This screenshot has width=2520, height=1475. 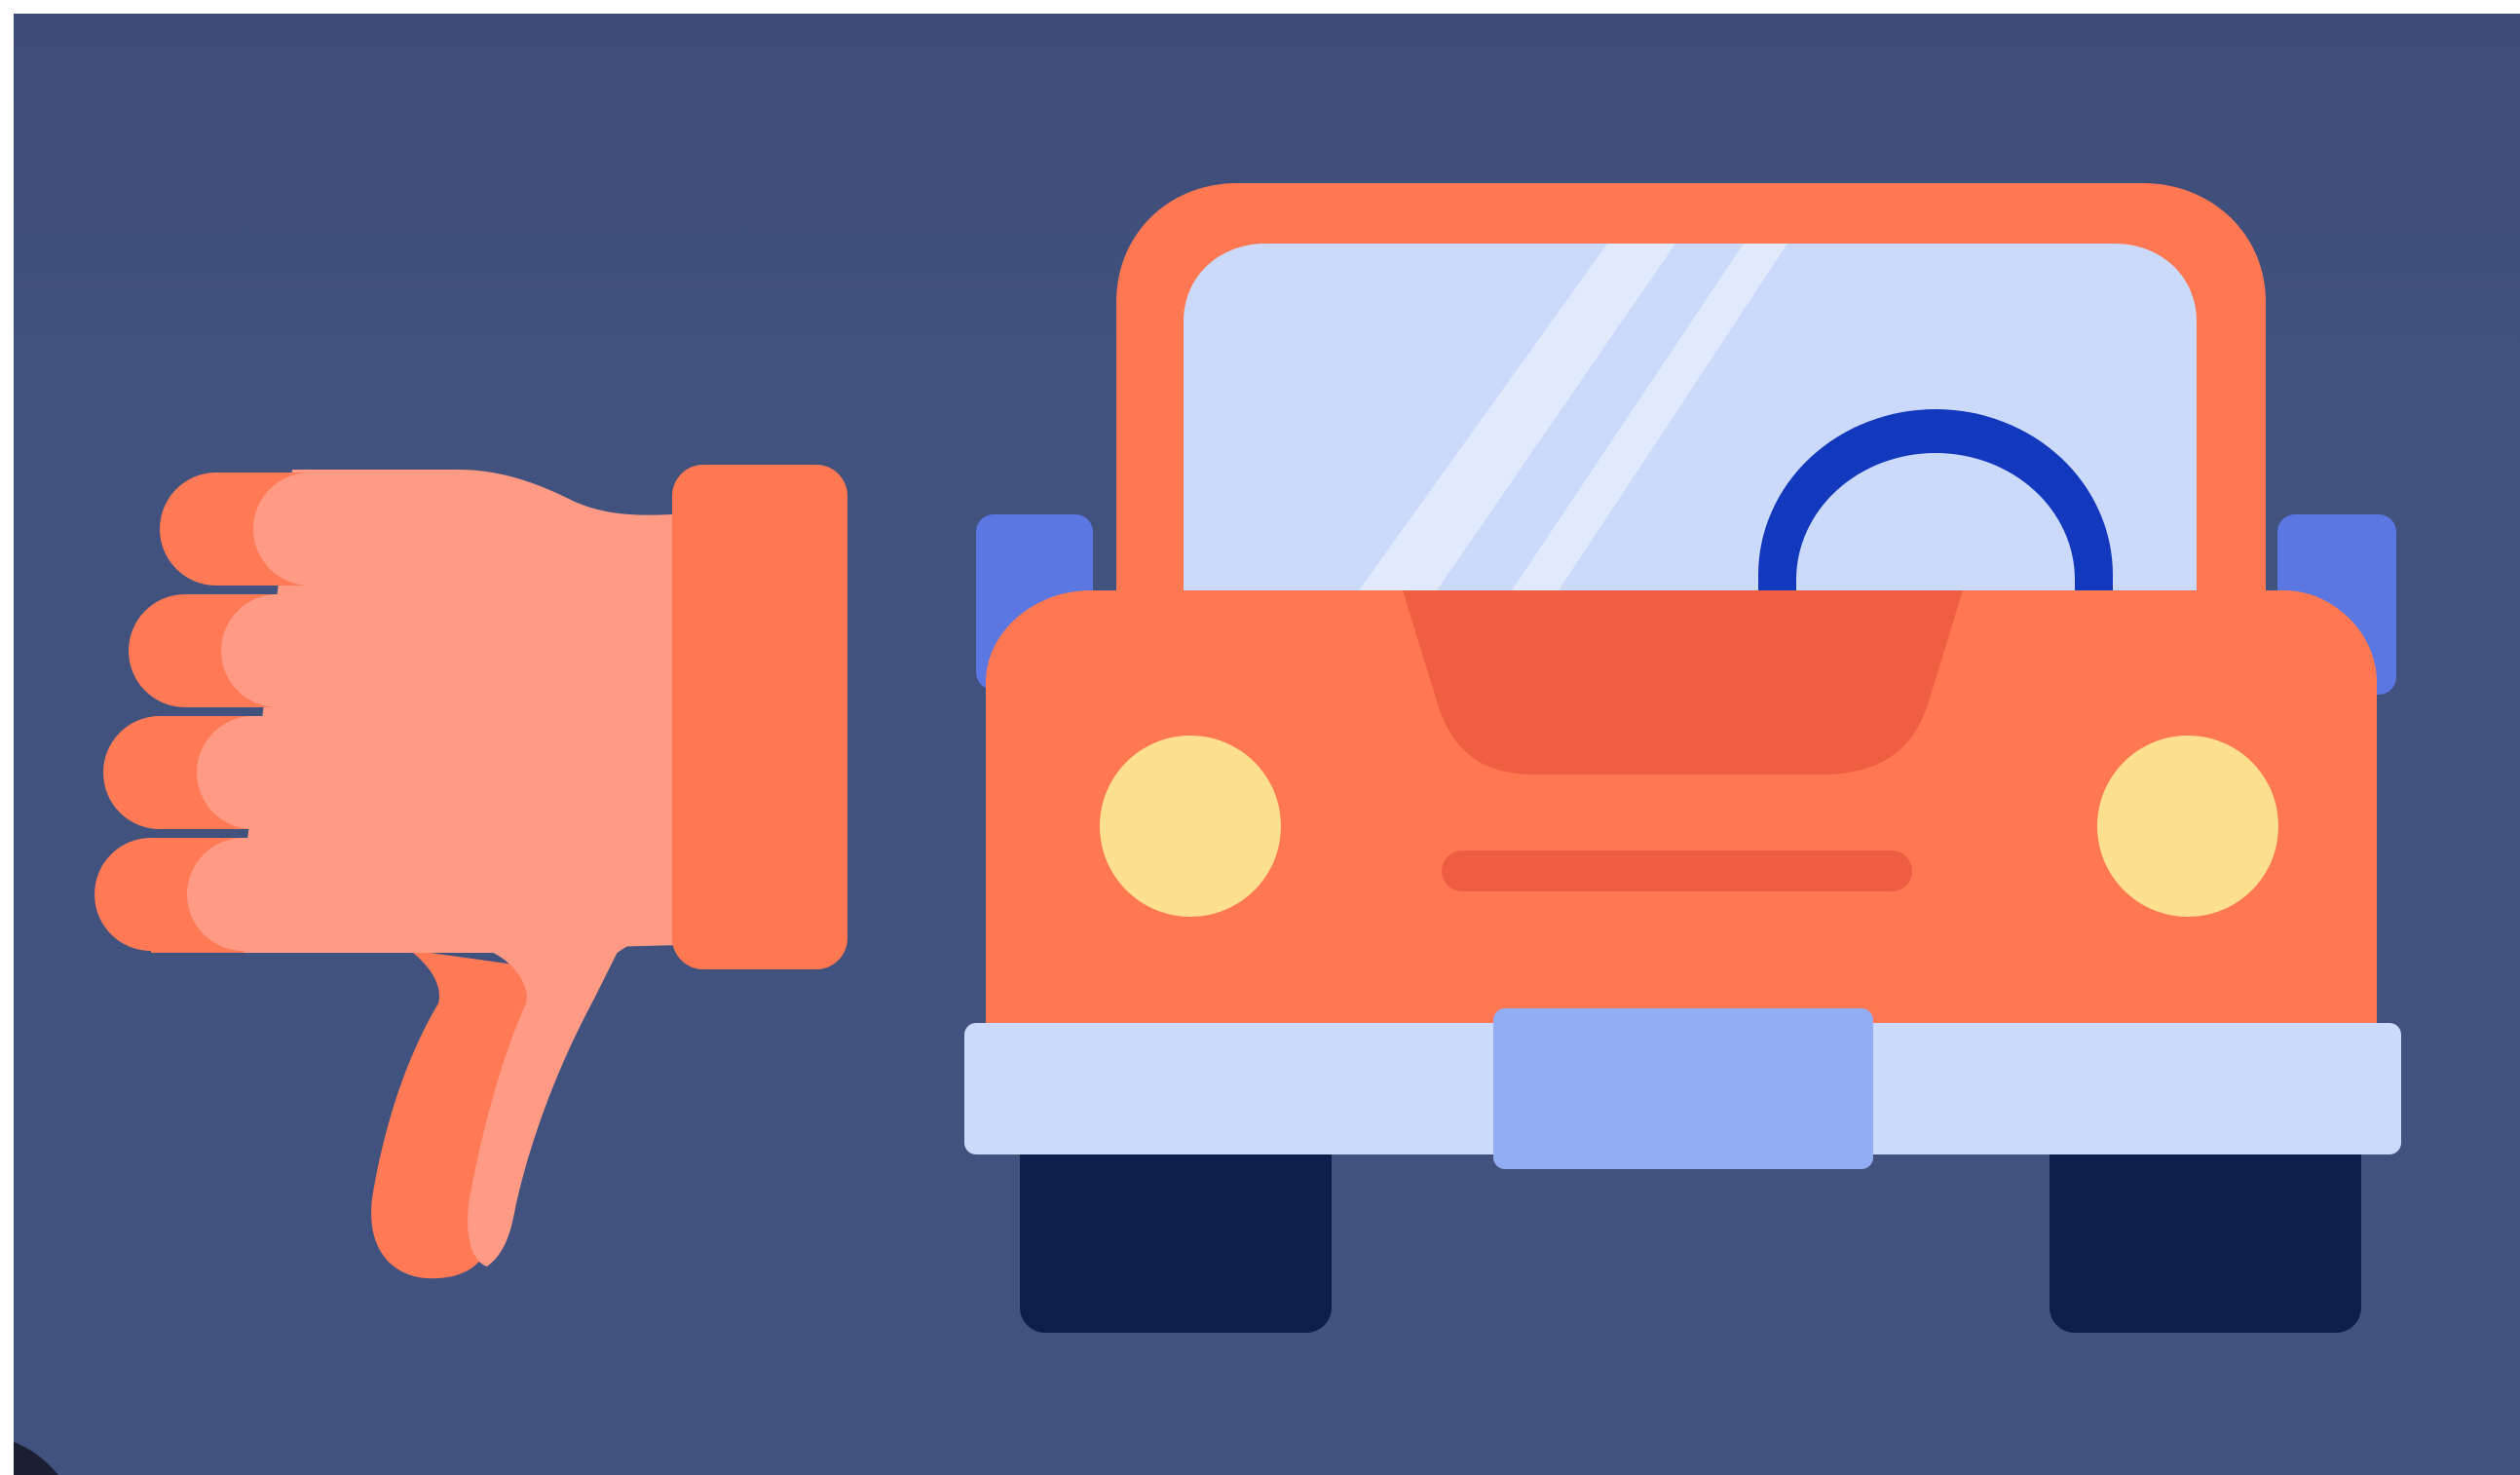 What do you see at coordinates (1677, 871) in the screenshot?
I see `car-grille` at bounding box center [1677, 871].